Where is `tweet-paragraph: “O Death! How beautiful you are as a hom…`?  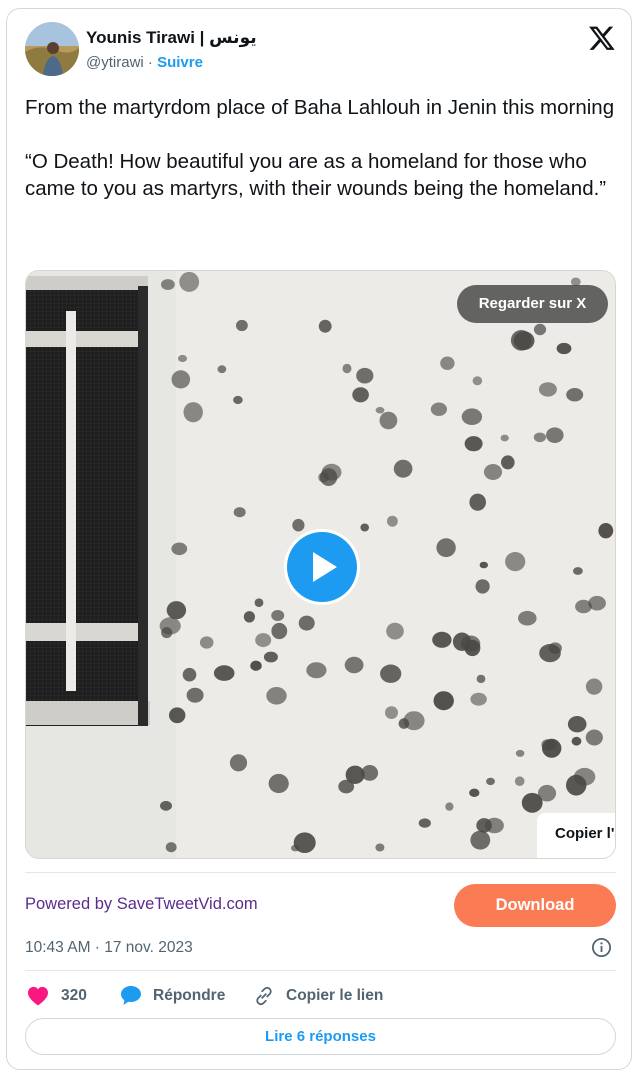 tweet-paragraph: “O Death! How beautiful you are as a hom… is located at coordinates (316, 175).